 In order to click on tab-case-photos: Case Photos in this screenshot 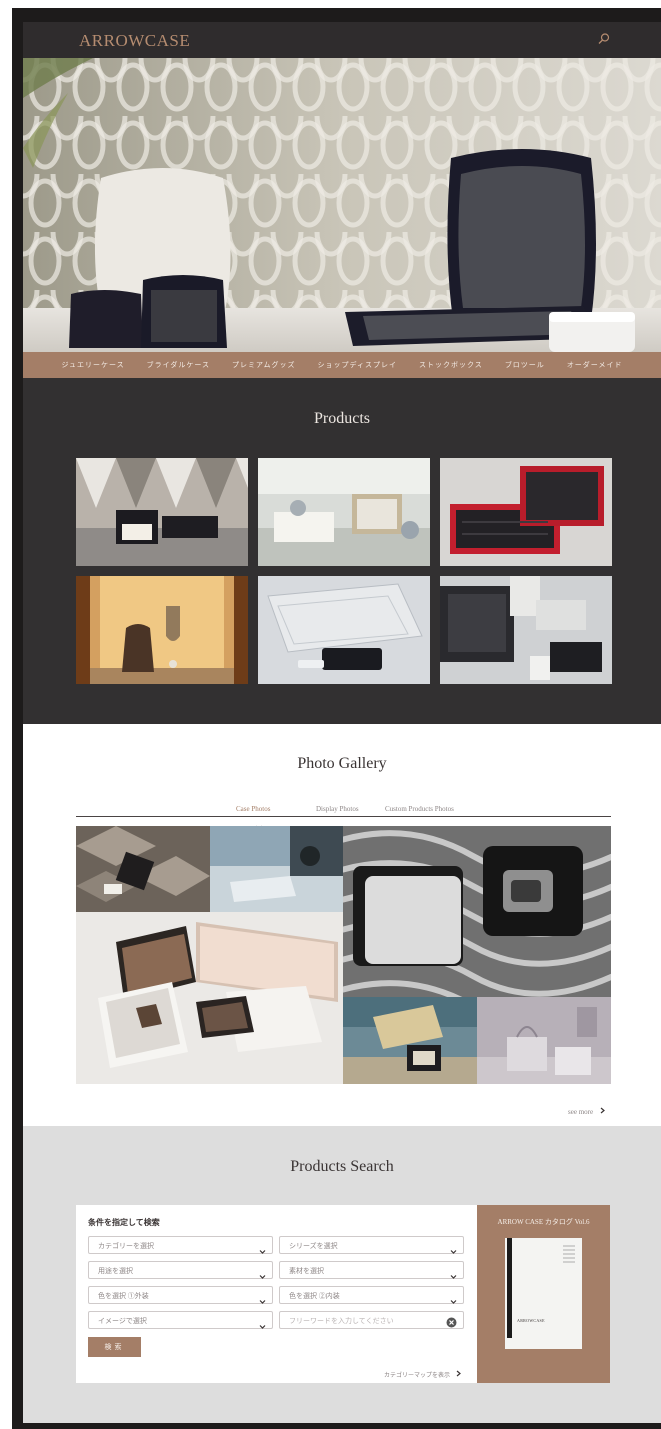, I will do `click(253, 809)`.